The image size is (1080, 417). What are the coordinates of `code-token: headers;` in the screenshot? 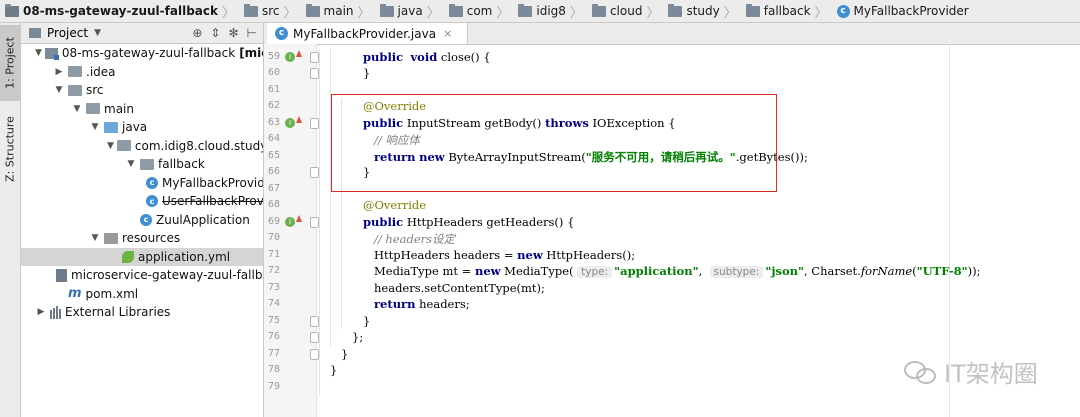 It's located at (442, 304).